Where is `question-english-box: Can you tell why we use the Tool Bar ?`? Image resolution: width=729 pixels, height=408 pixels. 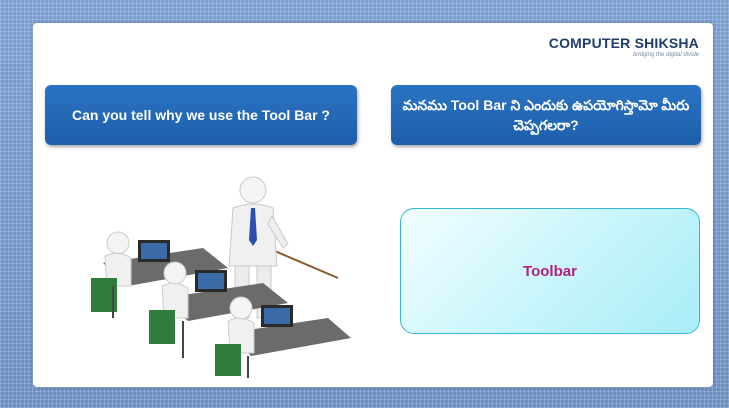
question-english-box: Can you tell why we use the Tool Bar ? is located at coordinates (201, 115).